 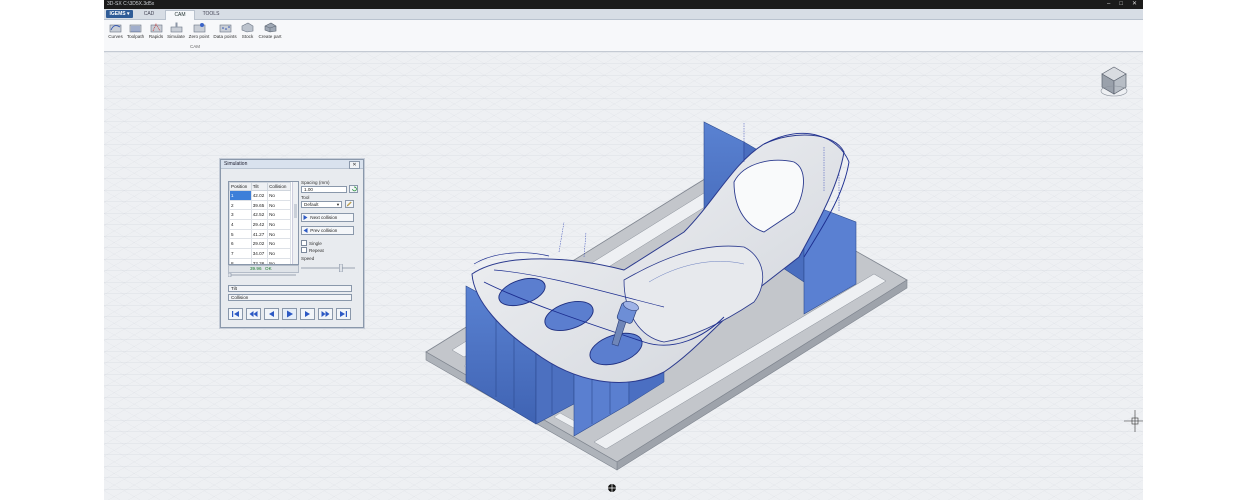 What do you see at coordinates (279, 186) in the screenshot?
I see `column-header-collision: Collision` at bounding box center [279, 186].